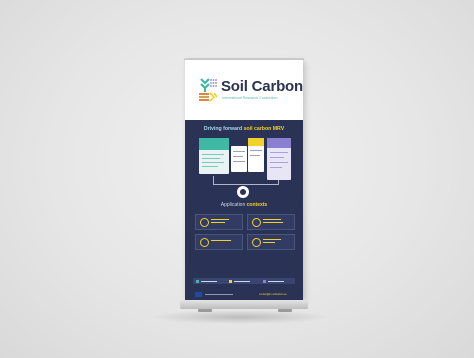 The width and height of the screenshot is (474, 358). I want to click on logo-title: Soil Carbon, so click(262, 86).